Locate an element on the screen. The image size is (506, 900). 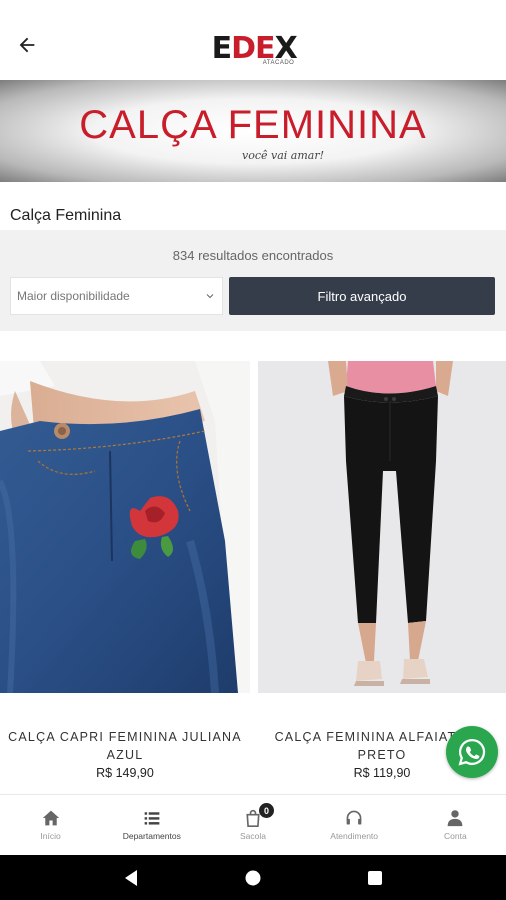
circle-home-icon is located at coordinates (253, 877).